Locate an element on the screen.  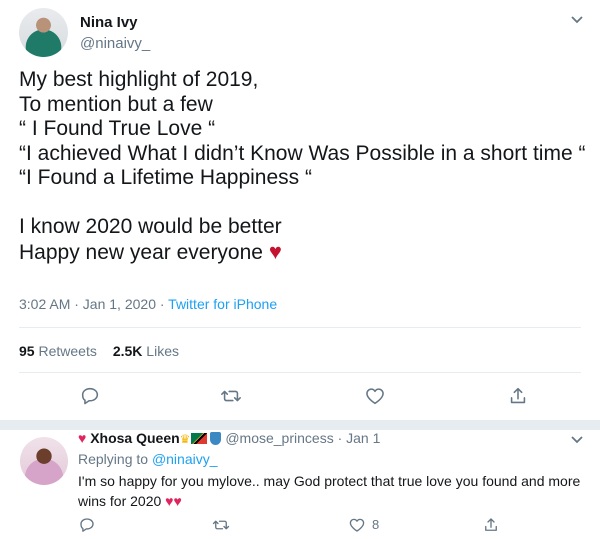
tweet-line: I know 2020 would be better is located at coordinates (150, 226).